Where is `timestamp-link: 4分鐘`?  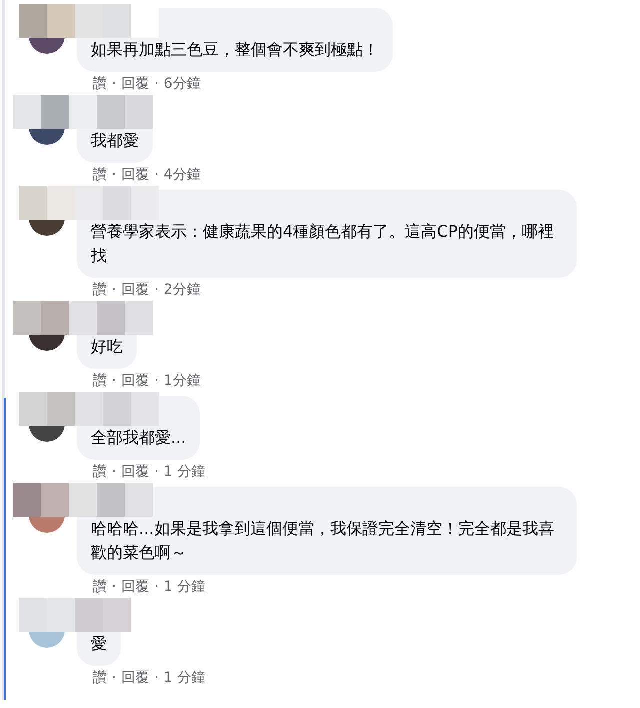 timestamp-link: 4分鐘 is located at coordinates (182, 175).